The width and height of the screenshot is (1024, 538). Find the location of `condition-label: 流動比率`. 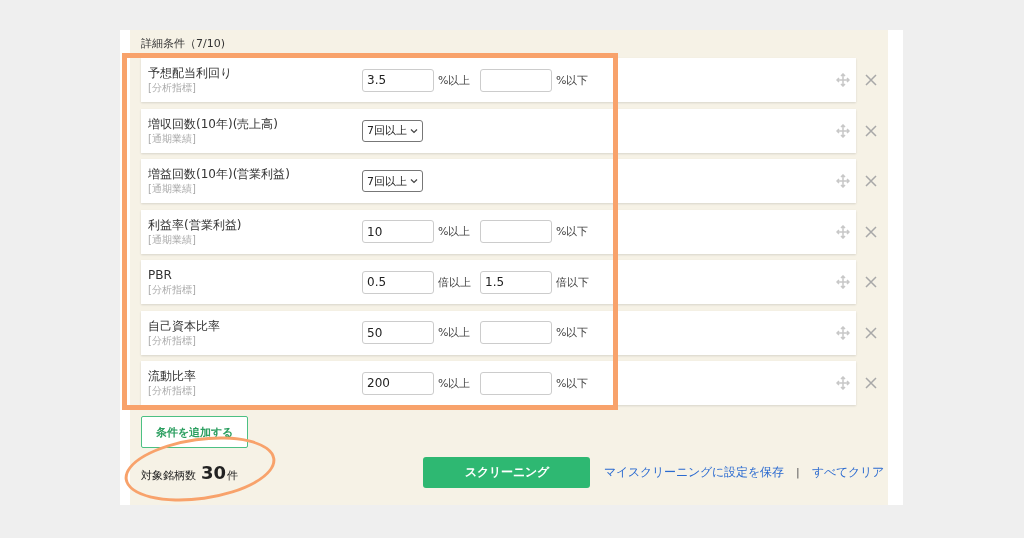

condition-label: 流動比率 is located at coordinates (172, 376).